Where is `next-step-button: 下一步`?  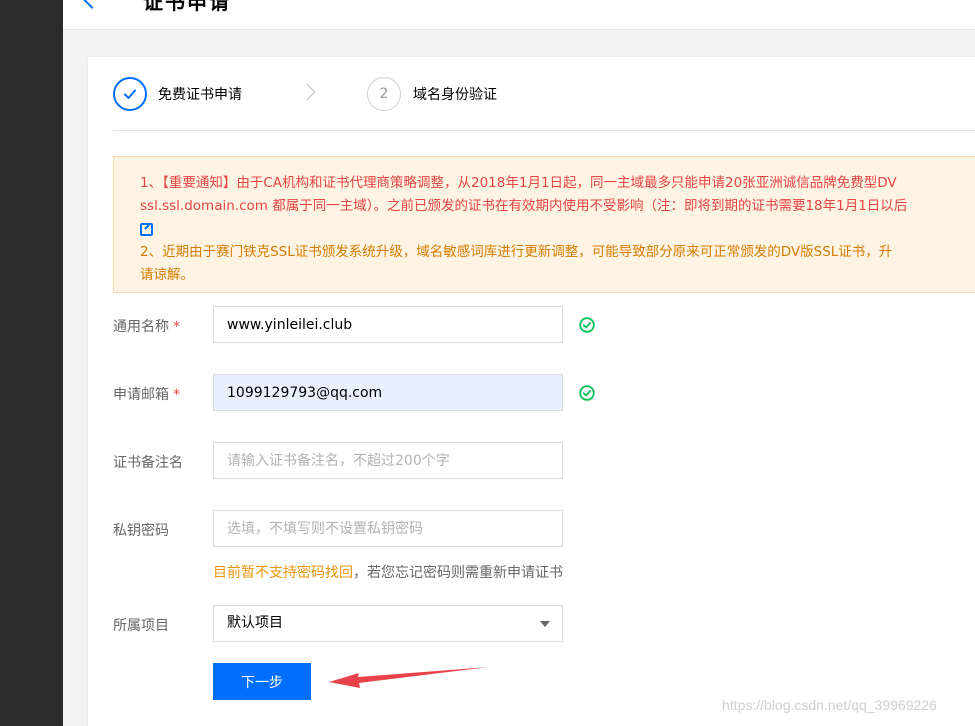 next-step-button: 下一步 is located at coordinates (262, 681).